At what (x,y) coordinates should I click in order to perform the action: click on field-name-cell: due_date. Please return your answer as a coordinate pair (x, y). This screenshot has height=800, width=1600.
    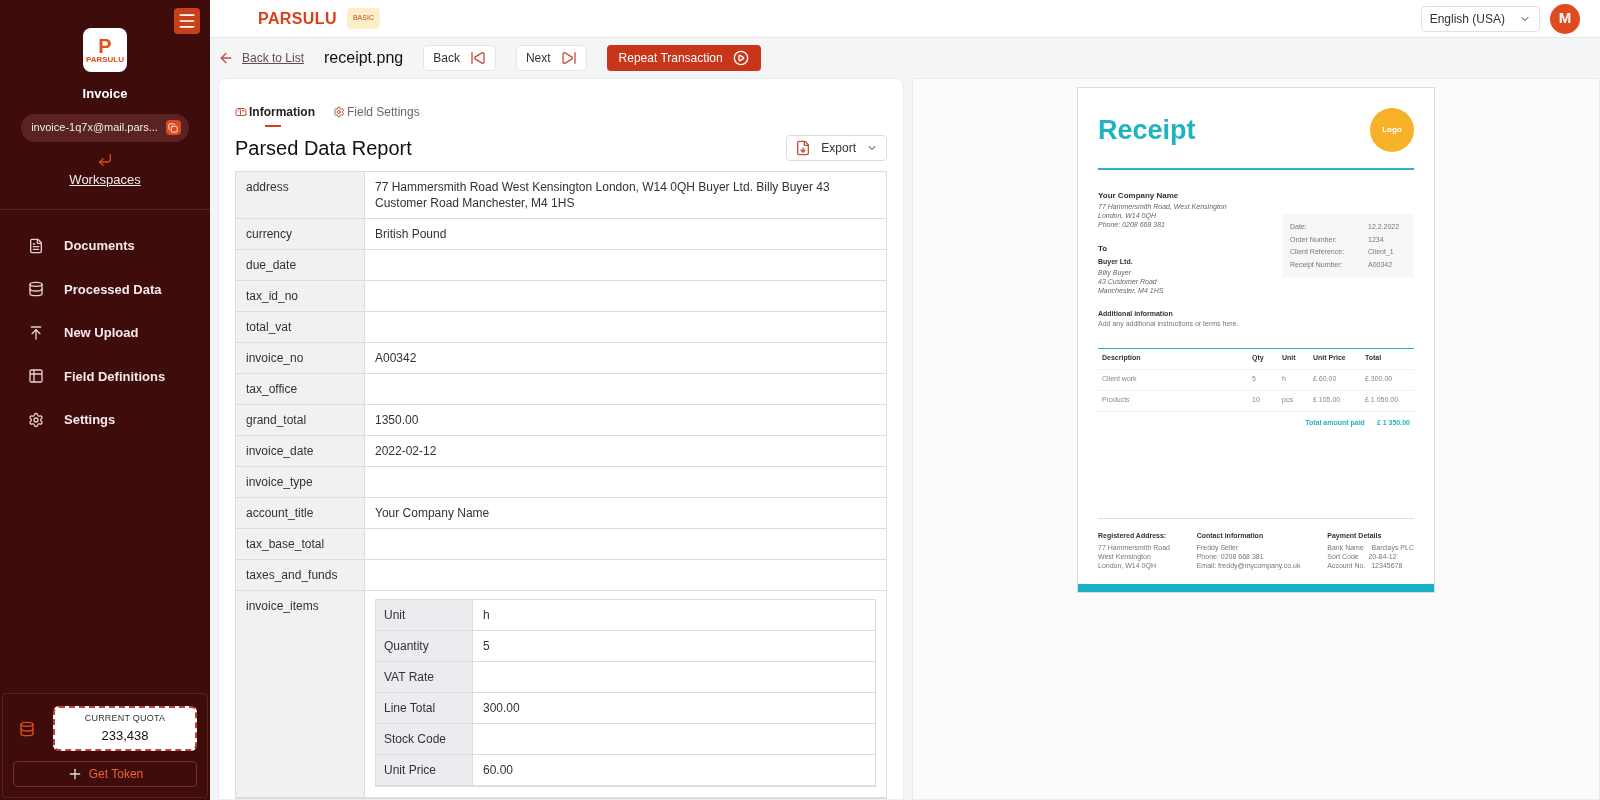
    Looking at the image, I should click on (300, 265).